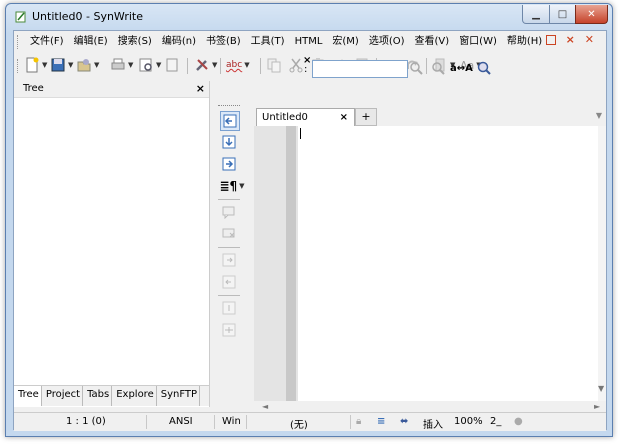 This screenshot has width=622, height=444. I want to click on vertical-scrollbar: ▼, so click(602, 263).